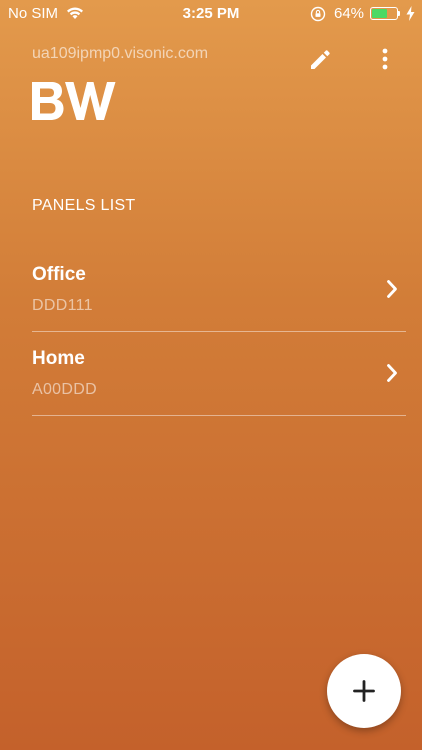 This screenshot has width=422, height=750. I want to click on status-bar: No SIM 3:25 PM 64%, so click(211, 14).